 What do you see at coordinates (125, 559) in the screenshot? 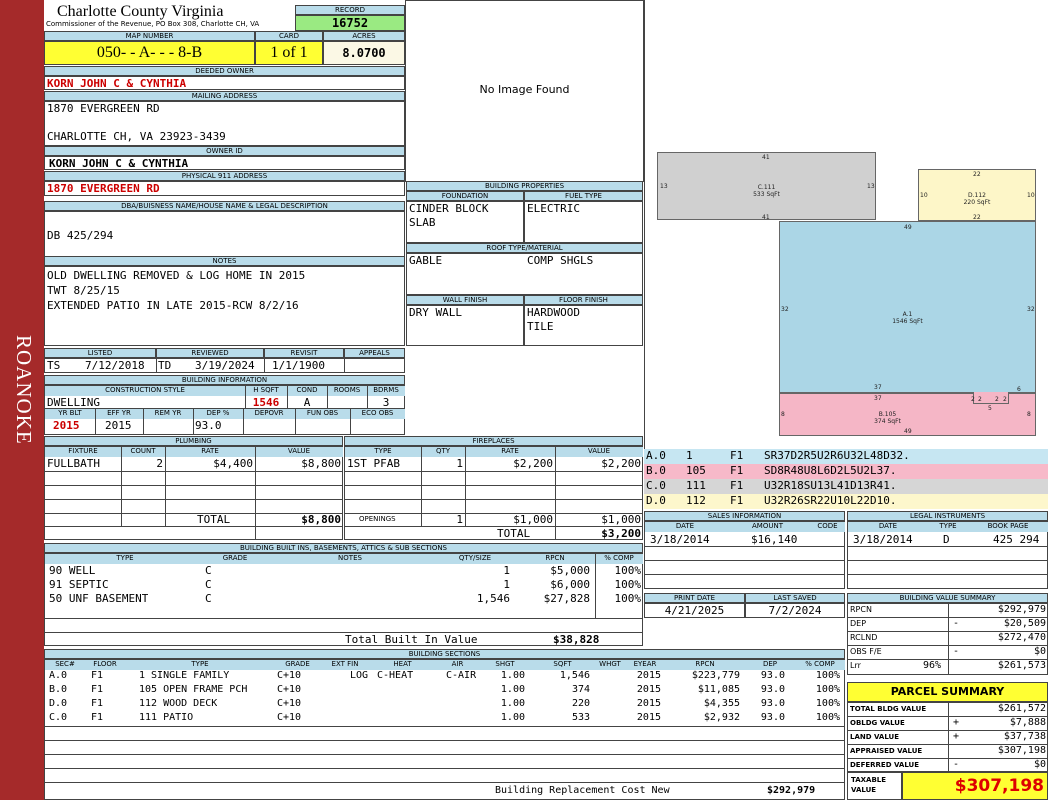
I see `builtins-head: TYPE` at bounding box center [125, 559].